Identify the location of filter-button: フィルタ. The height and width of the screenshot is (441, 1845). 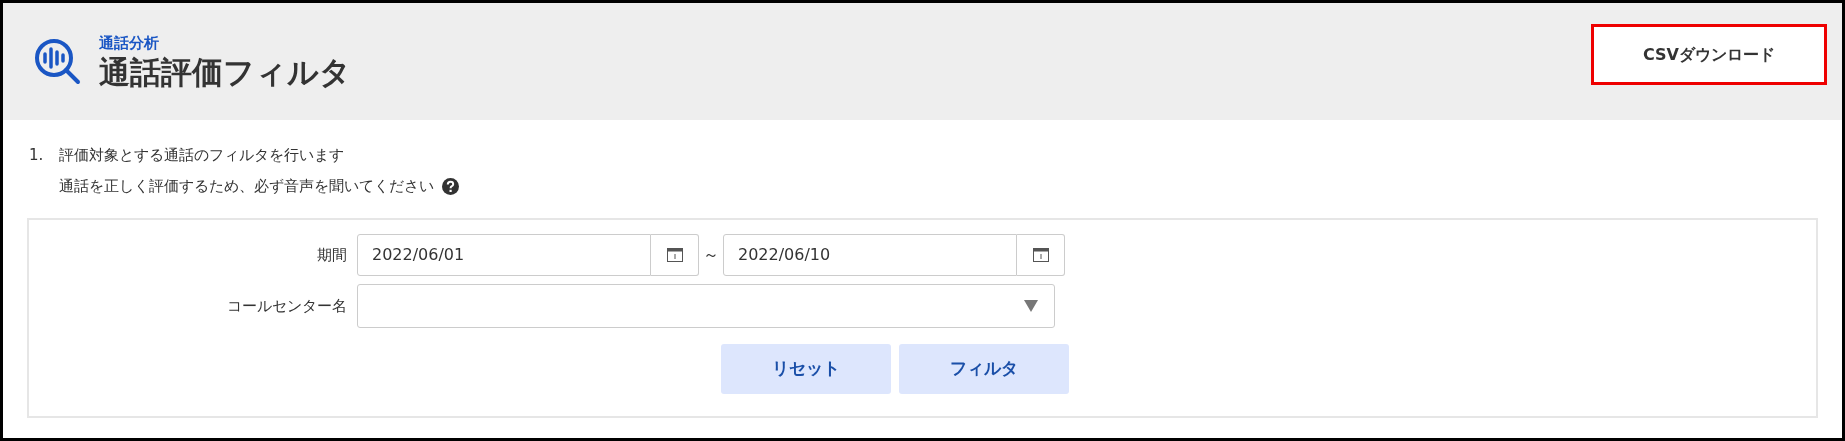
(984, 369).